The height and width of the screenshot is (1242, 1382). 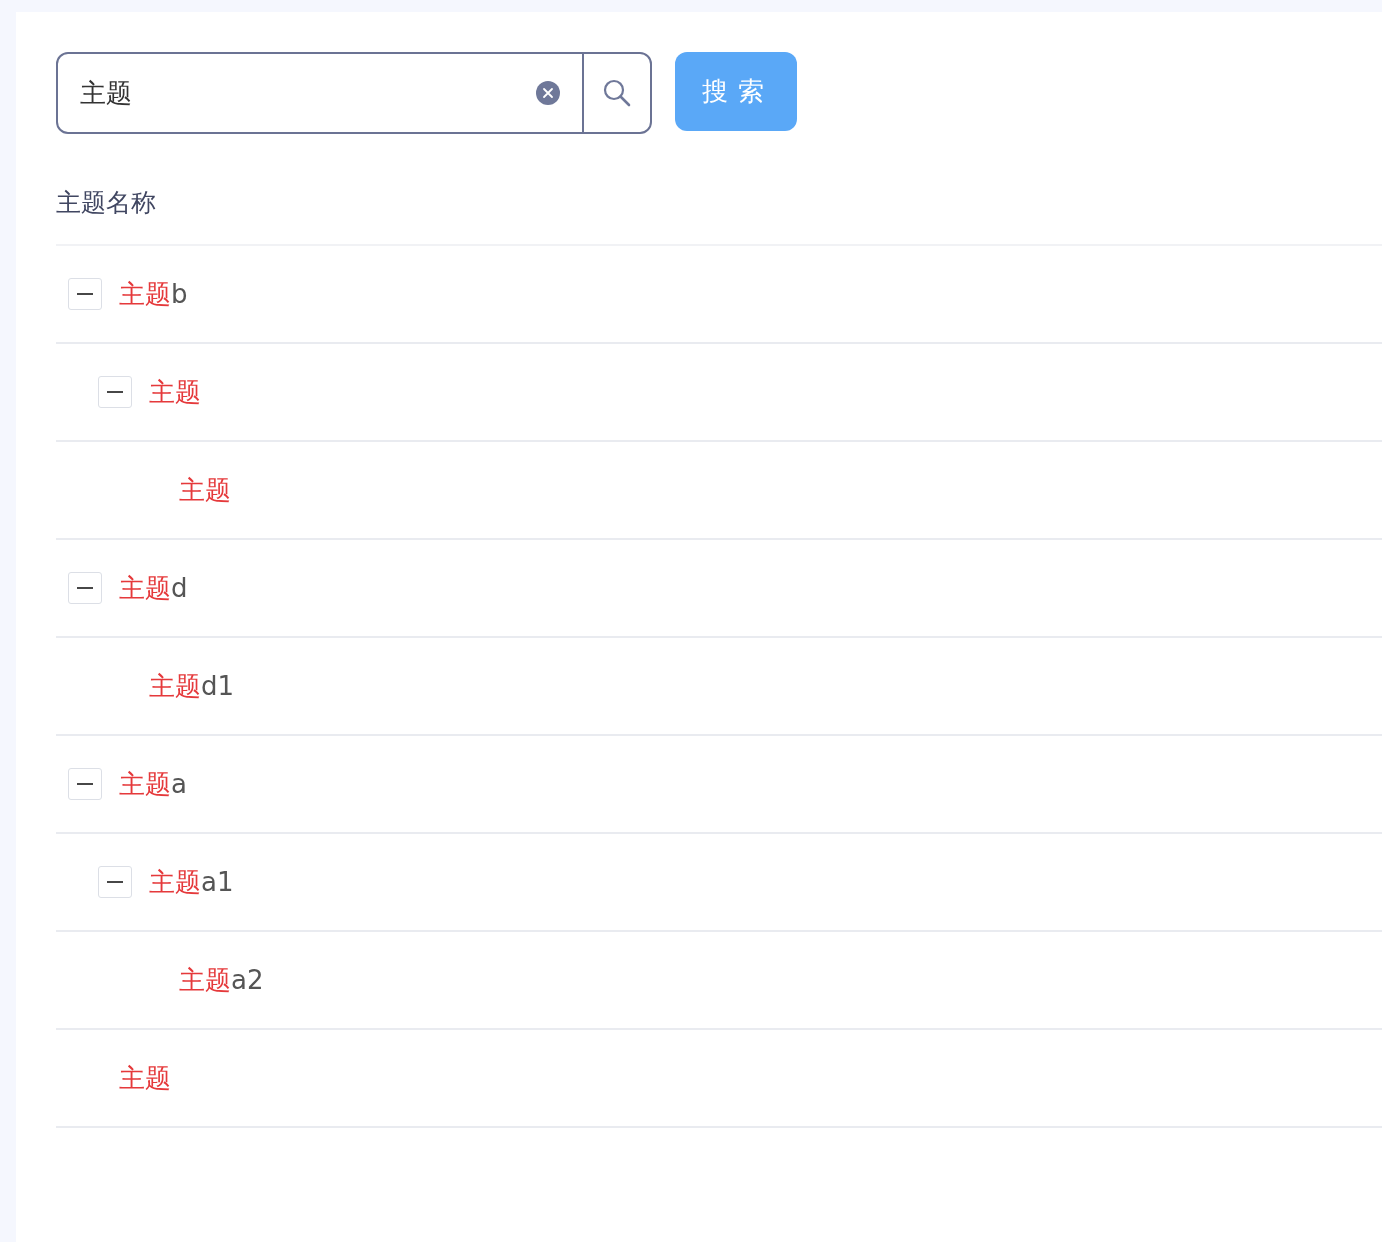 What do you see at coordinates (297, 93) in the screenshot?
I see `search-input: 主题` at bounding box center [297, 93].